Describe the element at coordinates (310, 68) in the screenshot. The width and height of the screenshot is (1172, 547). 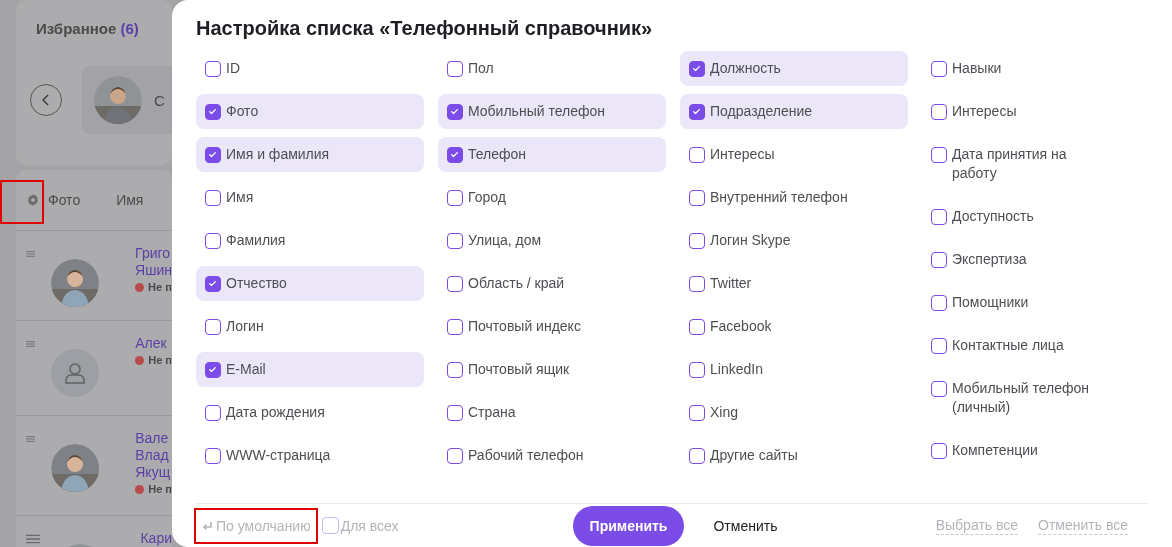
I see `column-option: ID` at that location.